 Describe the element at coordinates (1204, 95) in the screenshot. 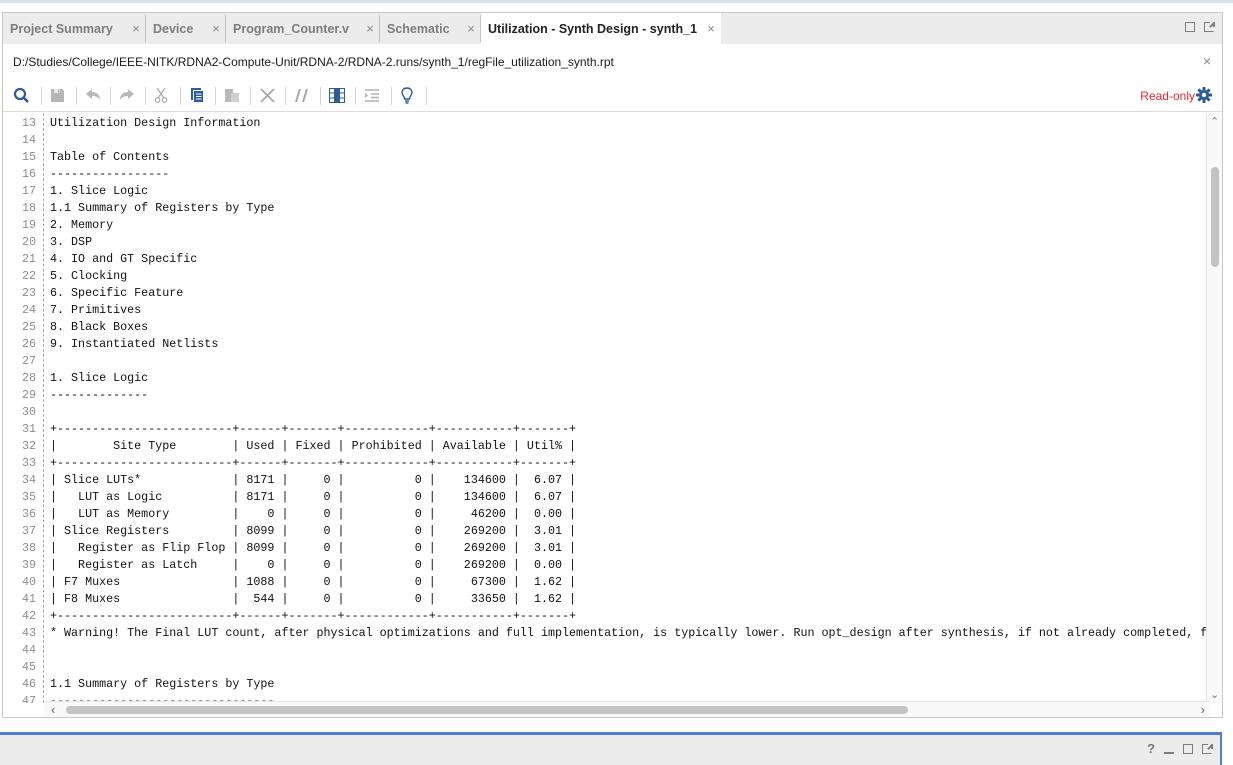

I see `gear-icon` at that location.